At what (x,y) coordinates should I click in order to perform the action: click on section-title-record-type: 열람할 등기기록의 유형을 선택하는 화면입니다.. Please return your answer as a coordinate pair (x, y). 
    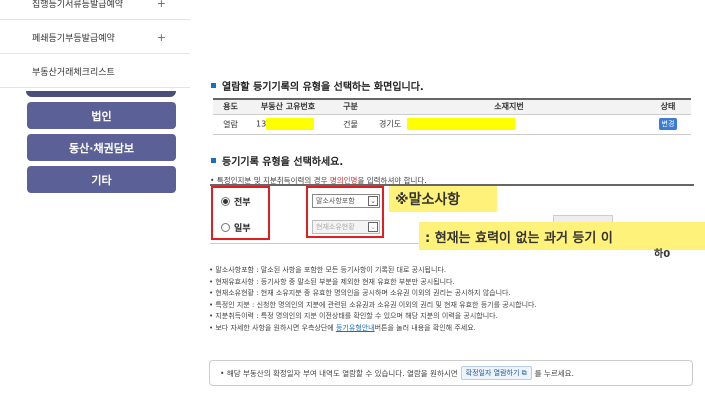
    Looking at the image, I should click on (317, 85).